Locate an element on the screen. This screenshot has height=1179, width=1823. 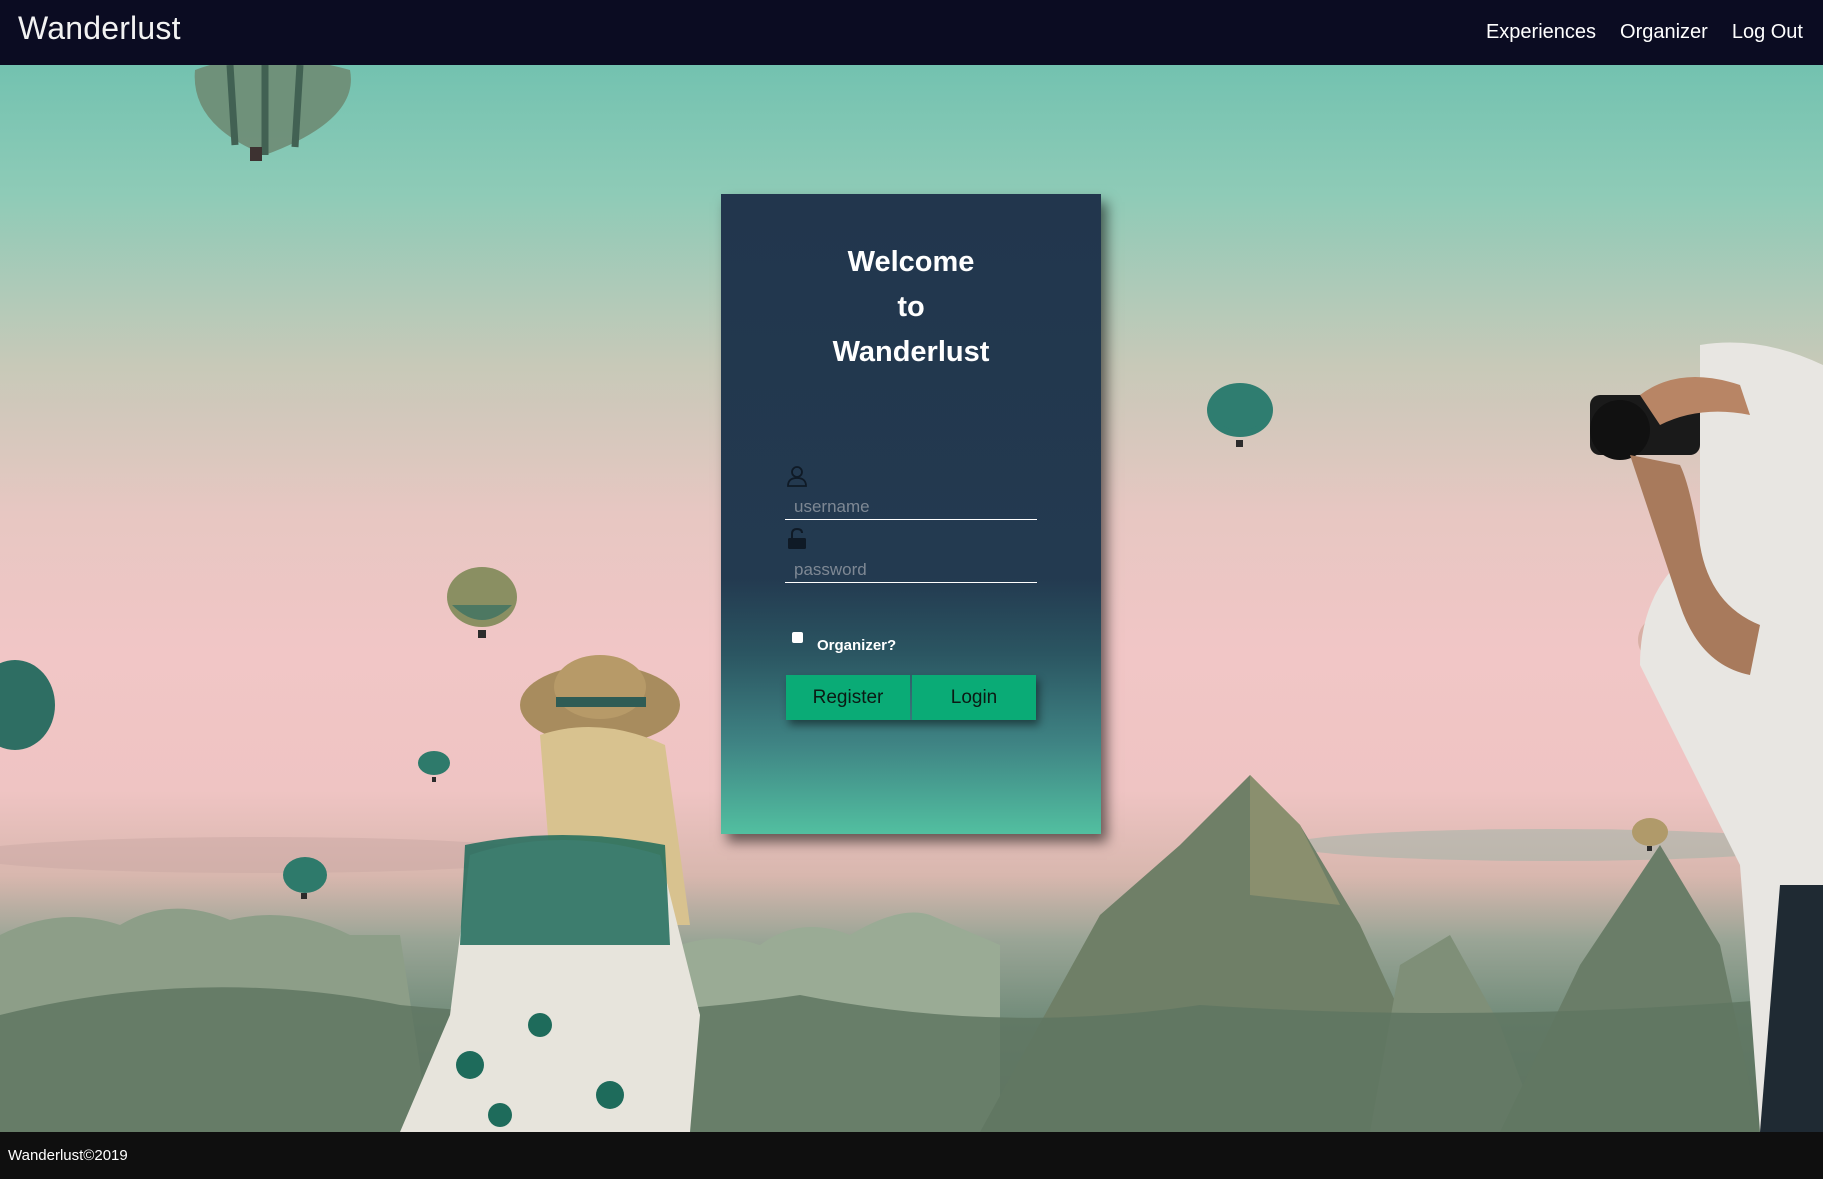
welcome-title-line-2: to is located at coordinates (911, 307).